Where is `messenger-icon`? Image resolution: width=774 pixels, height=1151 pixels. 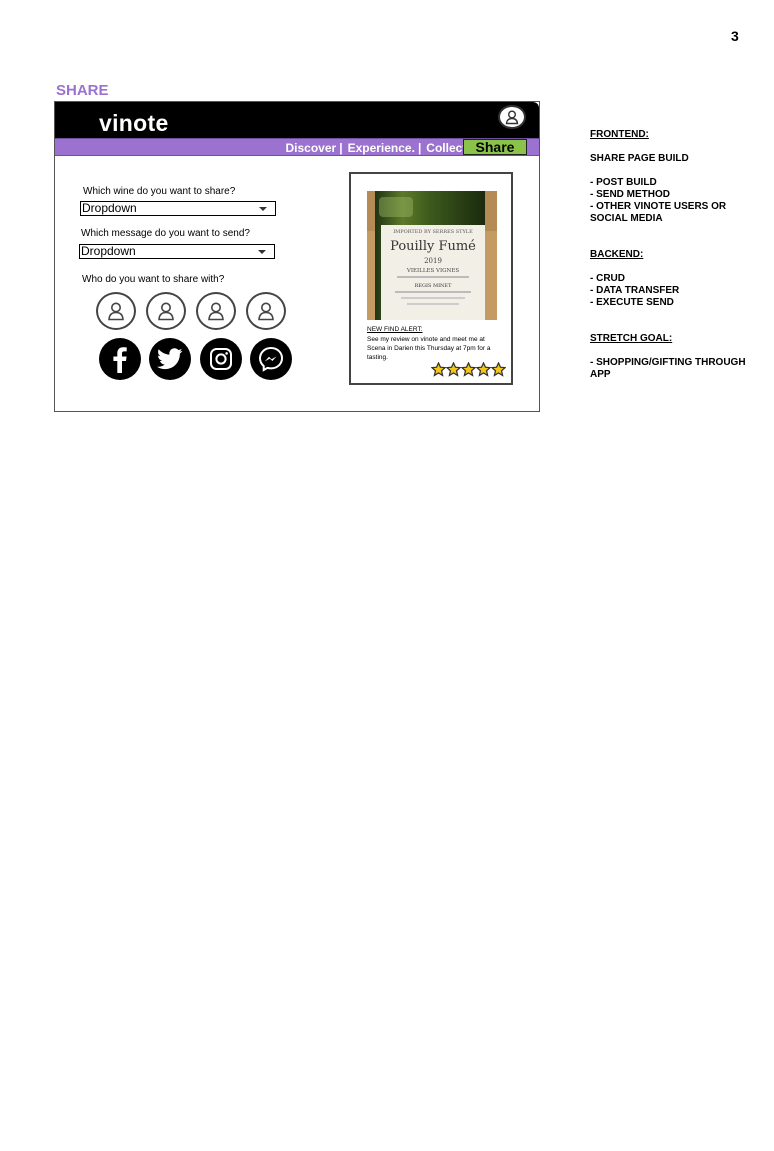 messenger-icon is located at coordinates (271, 359).